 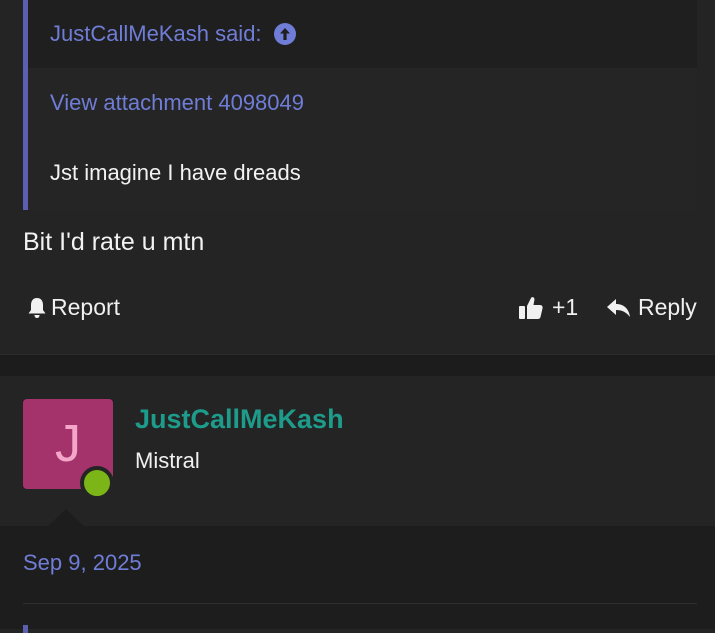 I want to click on quote-header: JustCallMeKash said:, so click(x=362, y=34).